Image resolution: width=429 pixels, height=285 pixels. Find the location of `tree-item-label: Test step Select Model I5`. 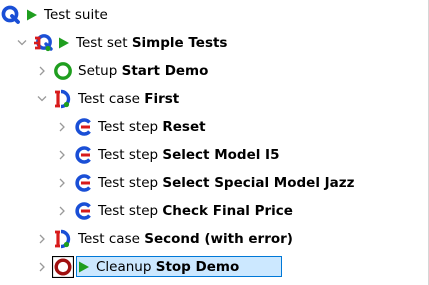

tree-item-label: Test step Select Model I5 is located at coordinates (188, 155).